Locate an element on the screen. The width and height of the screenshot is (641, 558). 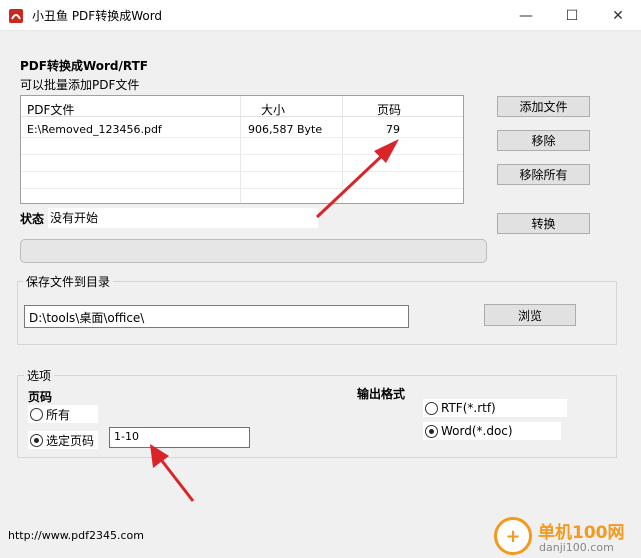
radio-selected-label: 选定页码 is located at coordinates (70, 440).